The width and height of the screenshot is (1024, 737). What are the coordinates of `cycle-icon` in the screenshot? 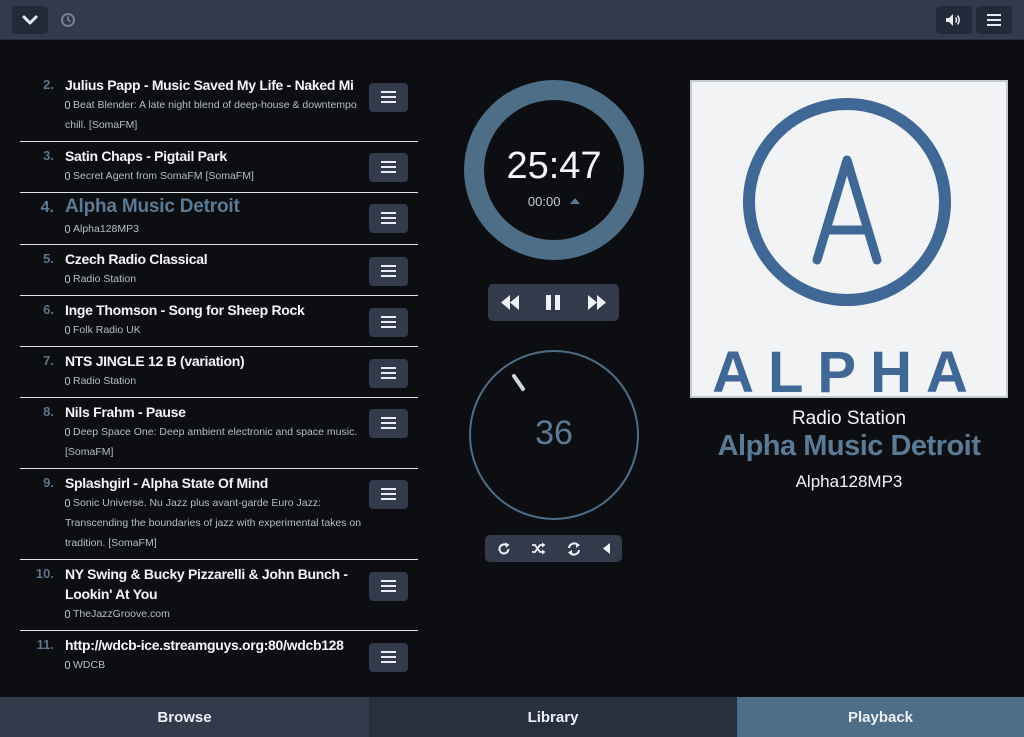 It's located at (574, 549).